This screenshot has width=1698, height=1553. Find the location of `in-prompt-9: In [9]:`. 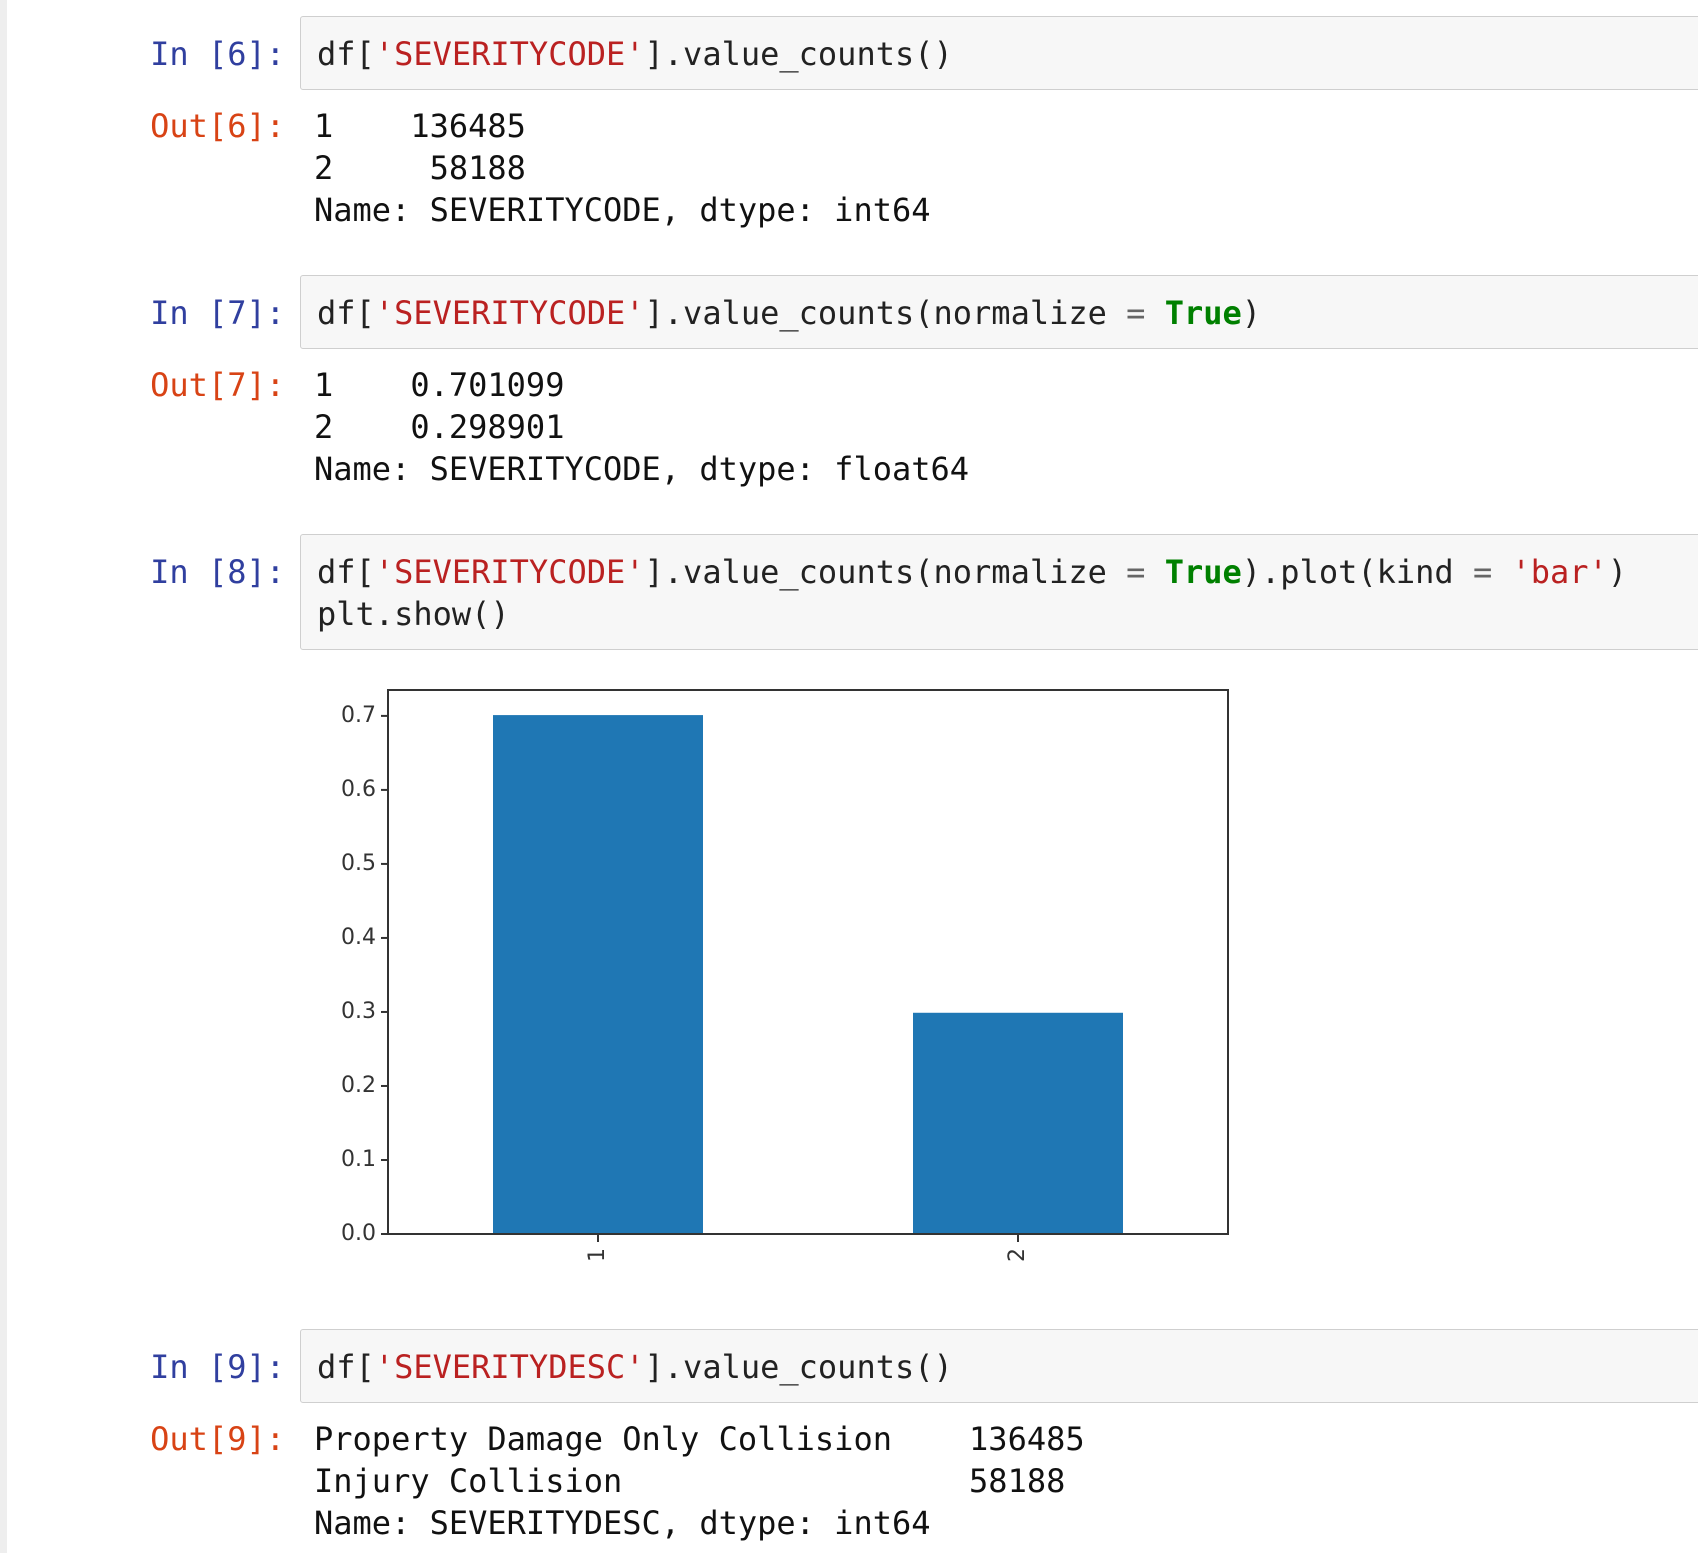

in-prompt-9: In [9]: is located at coordinates (217, 1367).